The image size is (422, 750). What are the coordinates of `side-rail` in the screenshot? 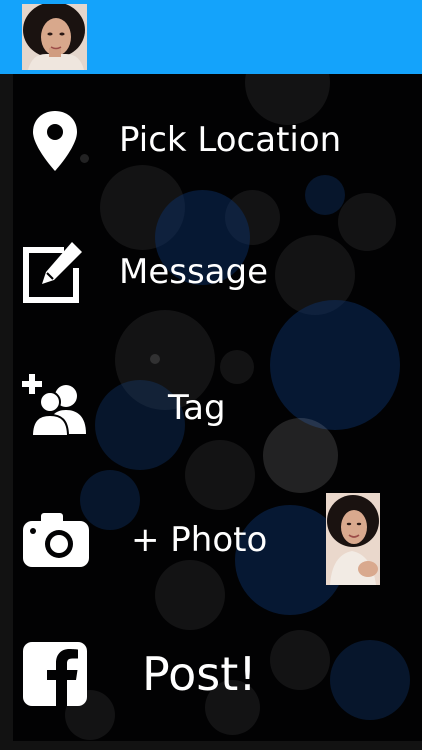 It's located at (6, 412).